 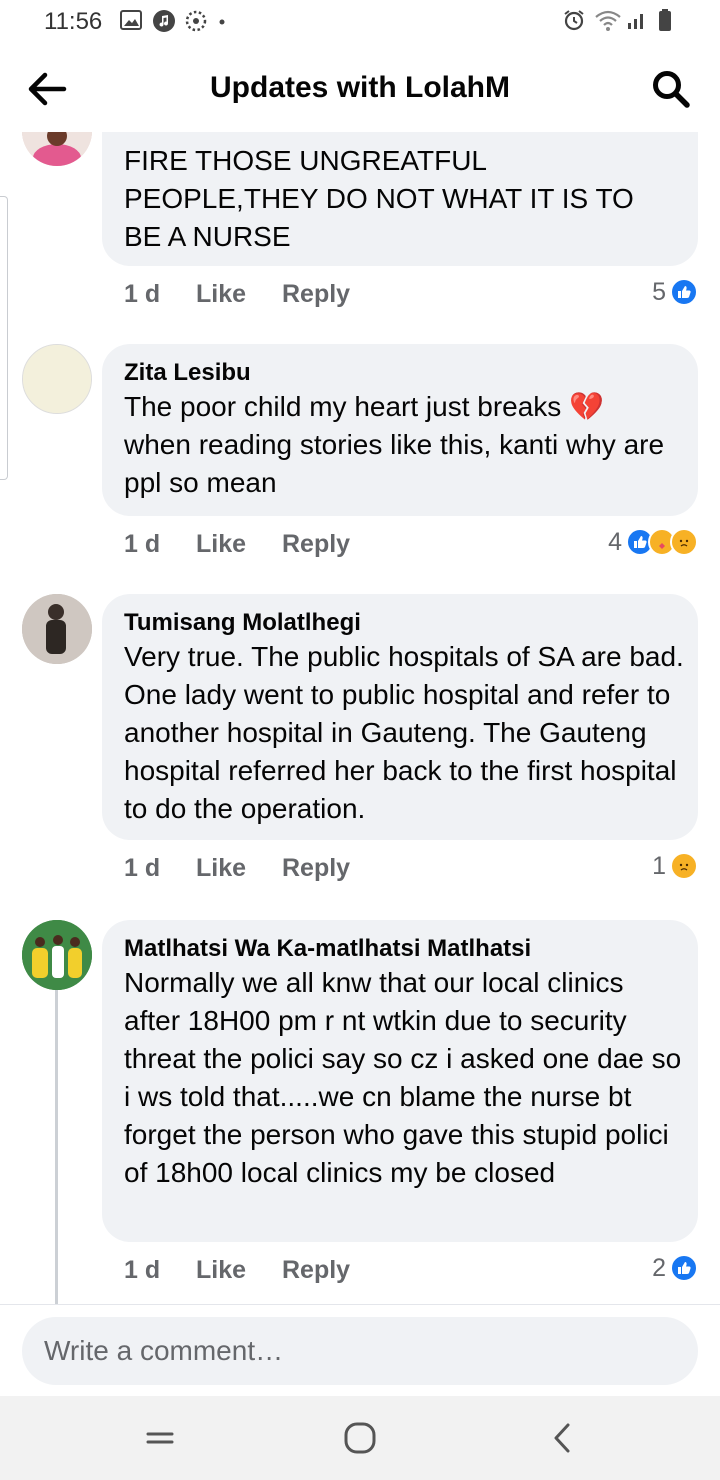 What do you see at coordinates (195, 20) in the screenshot?
I see `dotted-circle-icon` at bounding box center [195, 20].